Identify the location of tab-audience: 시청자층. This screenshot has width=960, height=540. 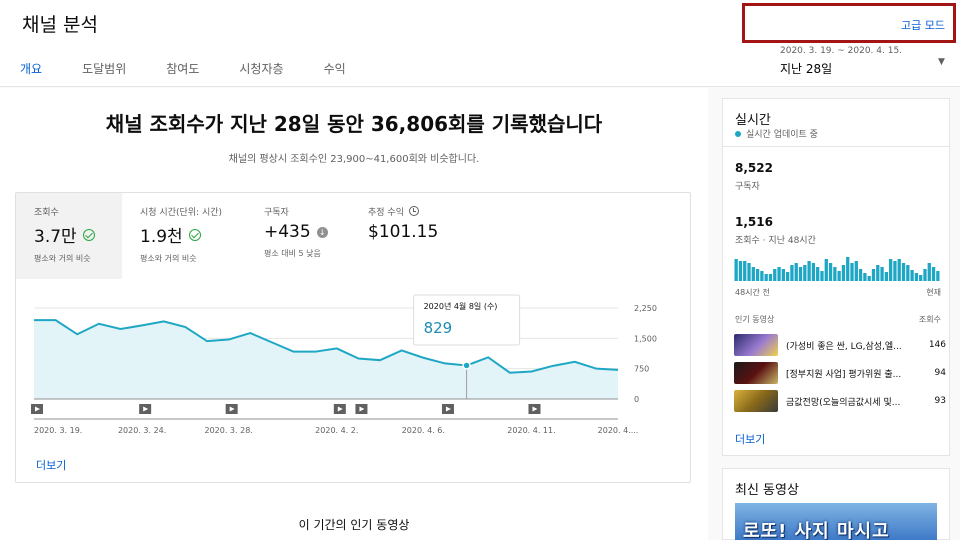
(261, 71).